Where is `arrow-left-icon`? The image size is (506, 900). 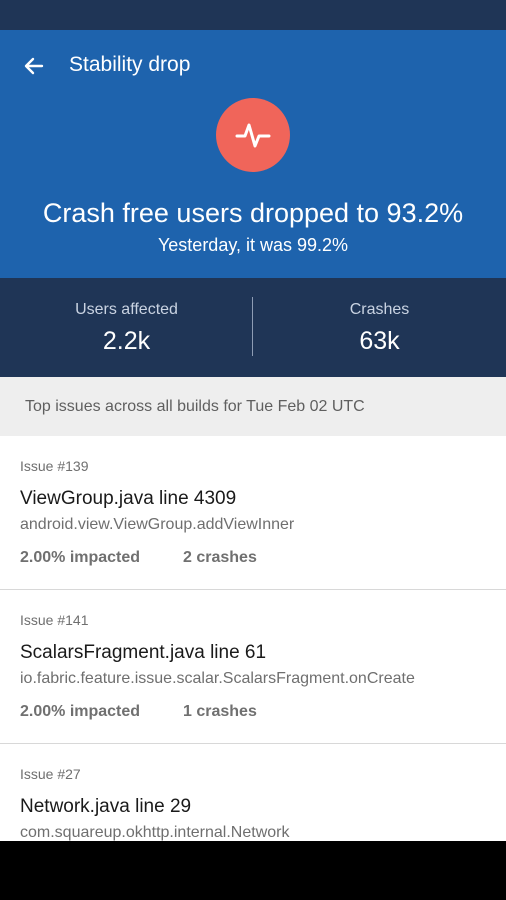
arrow-left-icon is located at coordinates (34, 66).